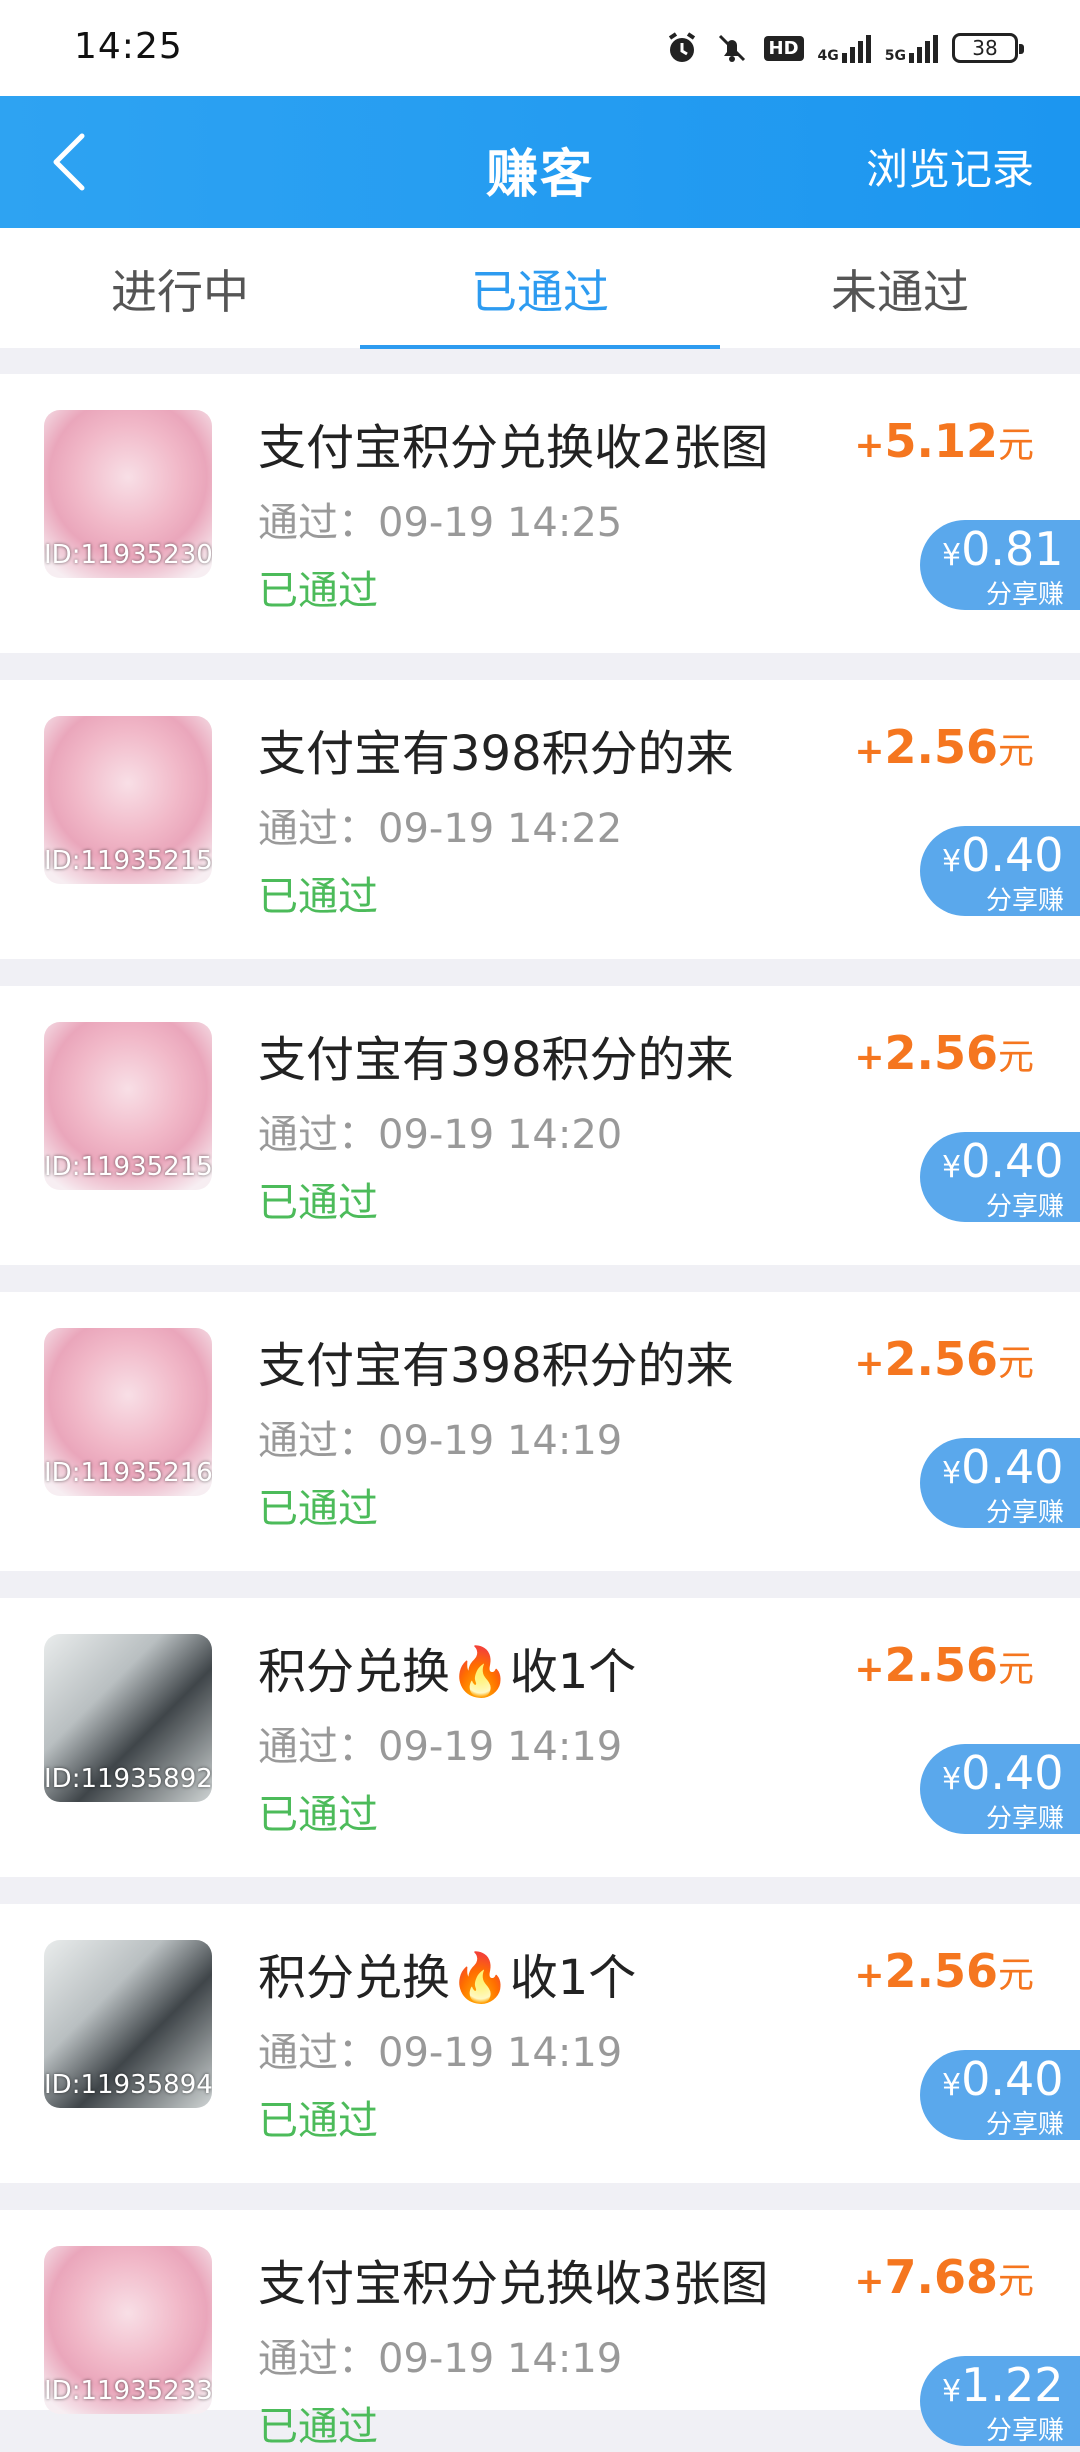 The height and width of the screenshot is (2452, 1080). Describe the element at coordinates (128, 1412) in the screenshot. I see `avatar: ID:11935216` at that location.